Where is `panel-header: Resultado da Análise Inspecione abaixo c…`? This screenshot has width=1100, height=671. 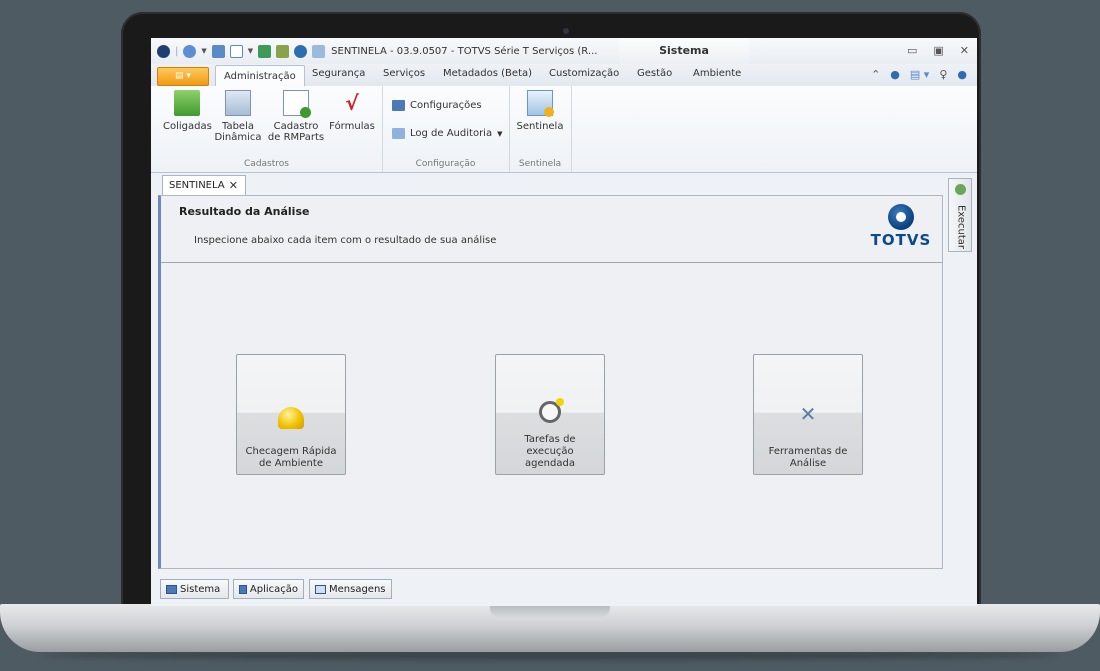 panel-header: Resultado da Análise Inspecione abaixo c… is located at coordinates (551, 229).